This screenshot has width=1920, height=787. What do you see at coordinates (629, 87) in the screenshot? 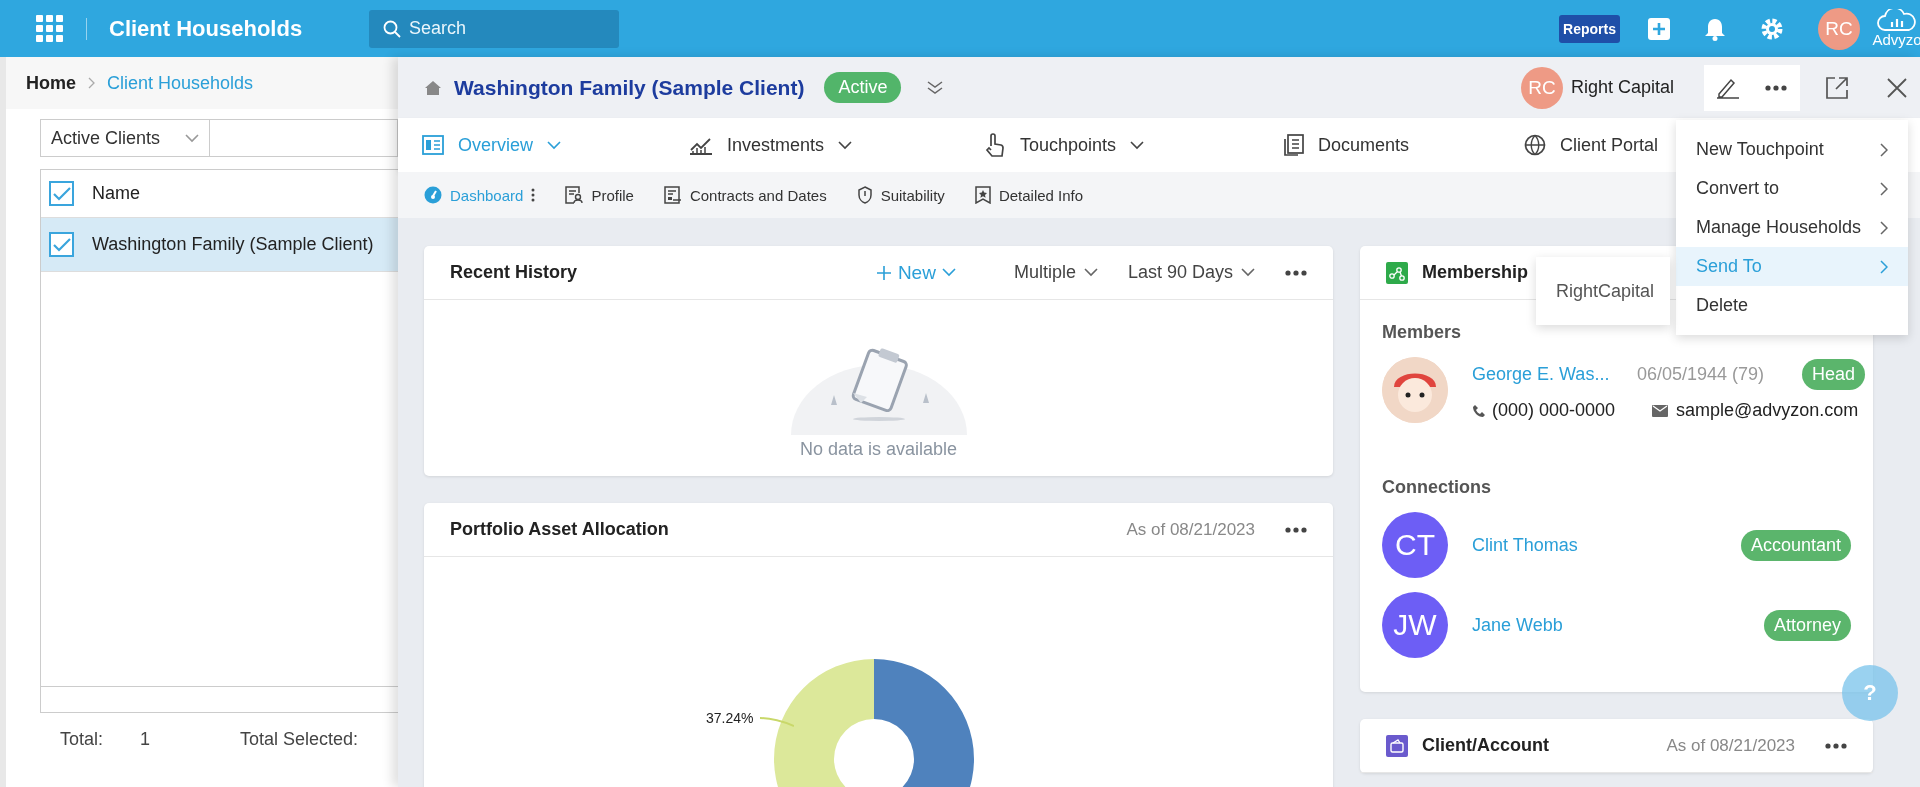
I see `household-title: Washington Family (Sample Client)` at bounding box center [629, 87].